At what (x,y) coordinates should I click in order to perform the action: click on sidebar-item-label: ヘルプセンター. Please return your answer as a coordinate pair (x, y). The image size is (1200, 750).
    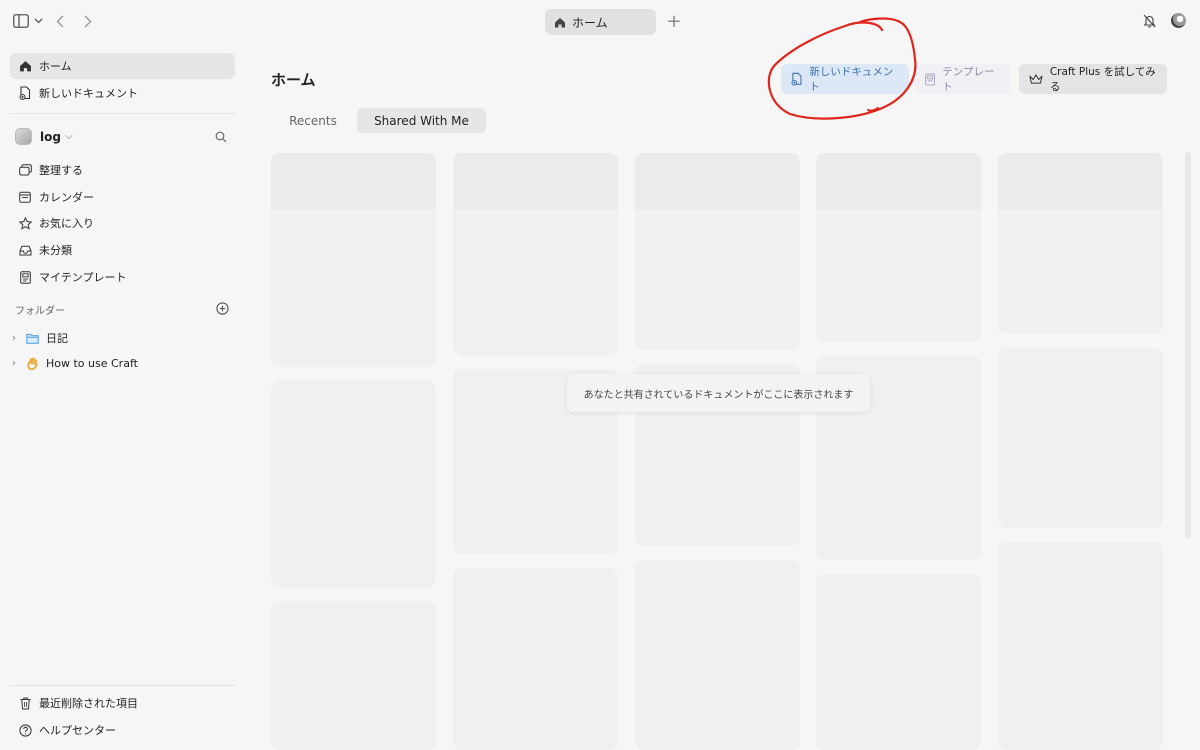
    Looking at the image, I should click on (77, 730).